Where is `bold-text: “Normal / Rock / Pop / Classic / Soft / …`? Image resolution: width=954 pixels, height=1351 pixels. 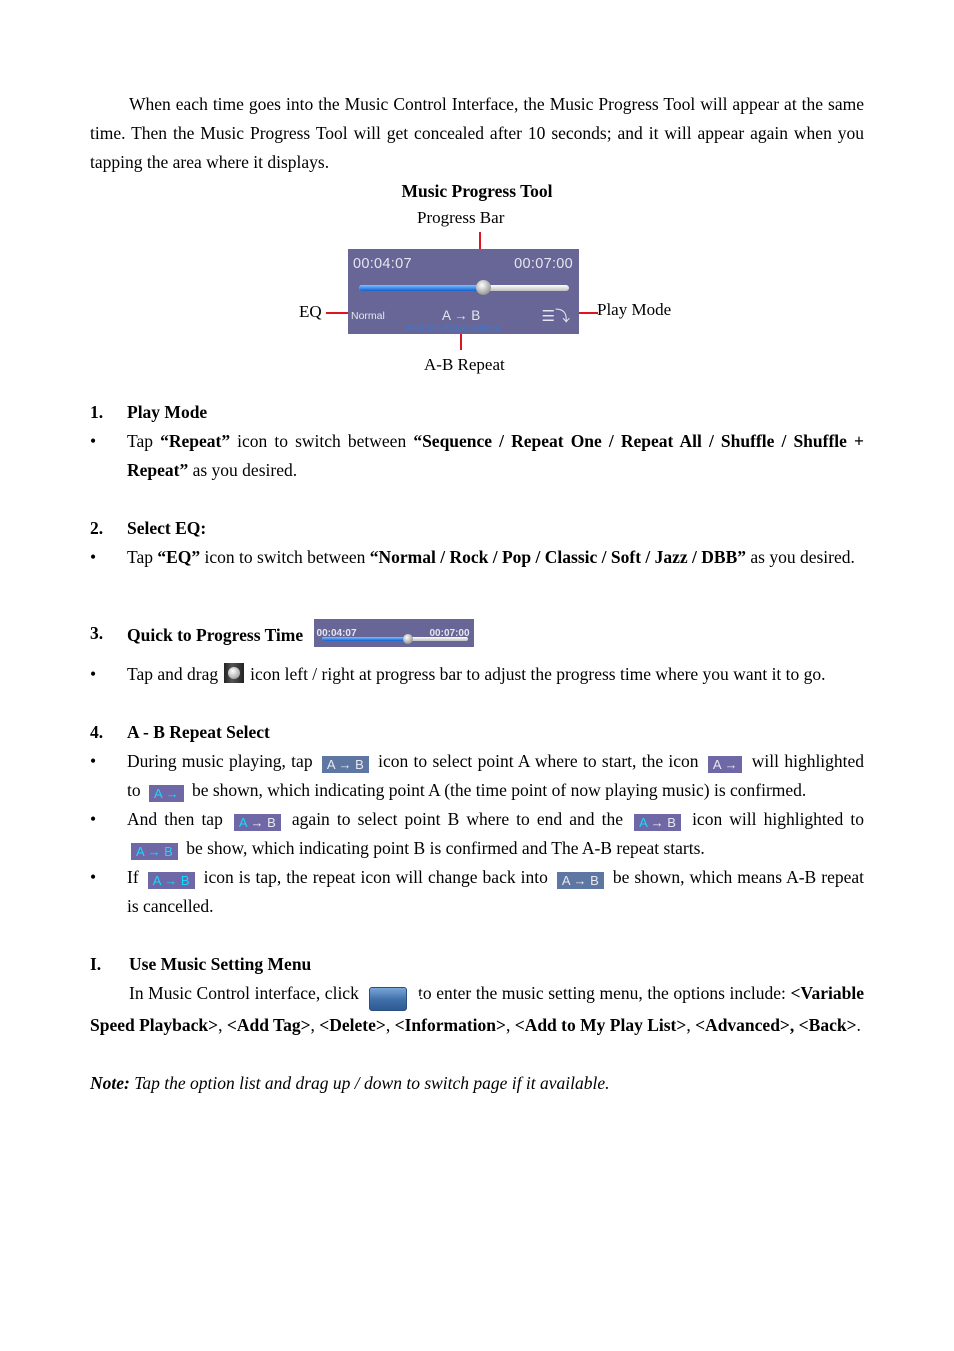
bold-text: “Normal / Rock / Pop / Classic / Soft / … is located at coordinates (558, 557).